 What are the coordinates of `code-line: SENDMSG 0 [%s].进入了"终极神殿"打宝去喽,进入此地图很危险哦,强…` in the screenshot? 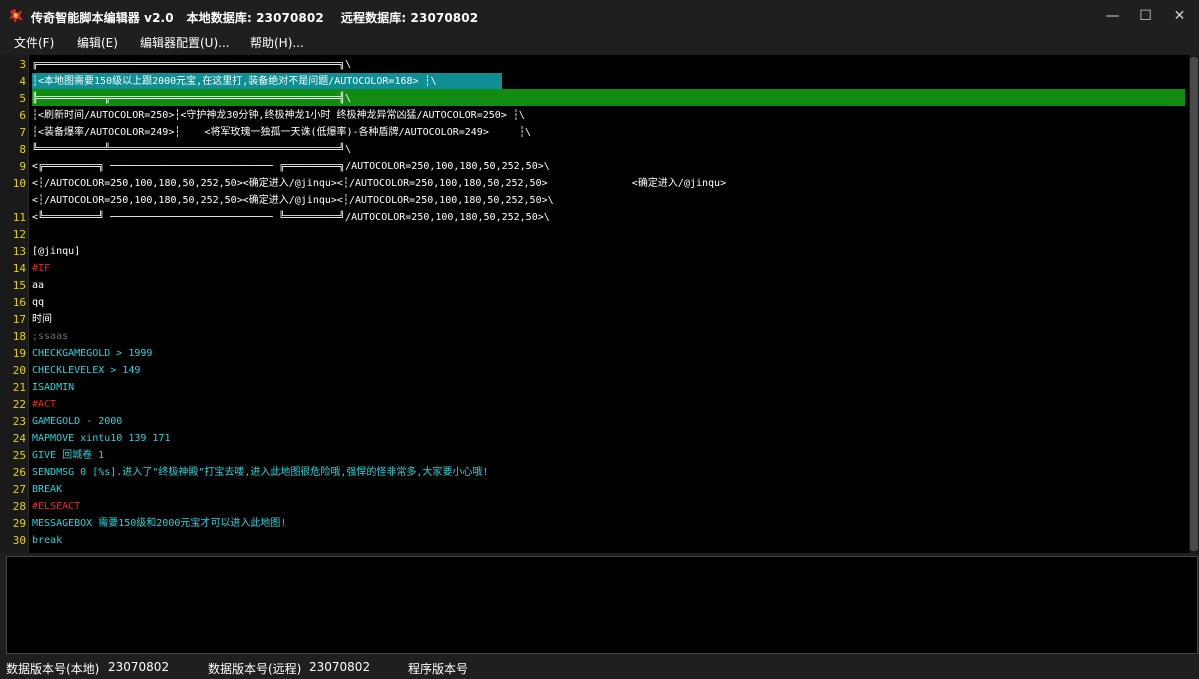 It's located at (260, 472).